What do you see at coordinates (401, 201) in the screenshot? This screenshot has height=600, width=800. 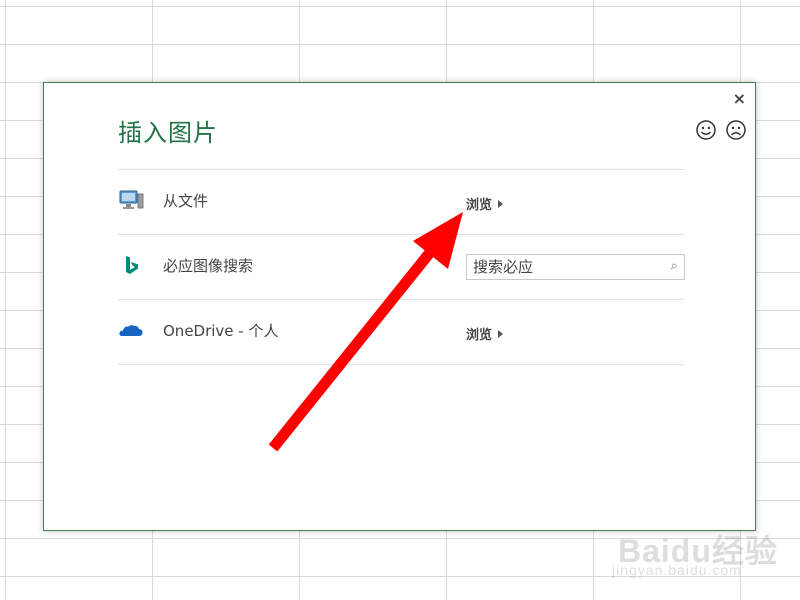 I see `list-item-from-file: 从文件 浏览` at bounding box center [401, 201].